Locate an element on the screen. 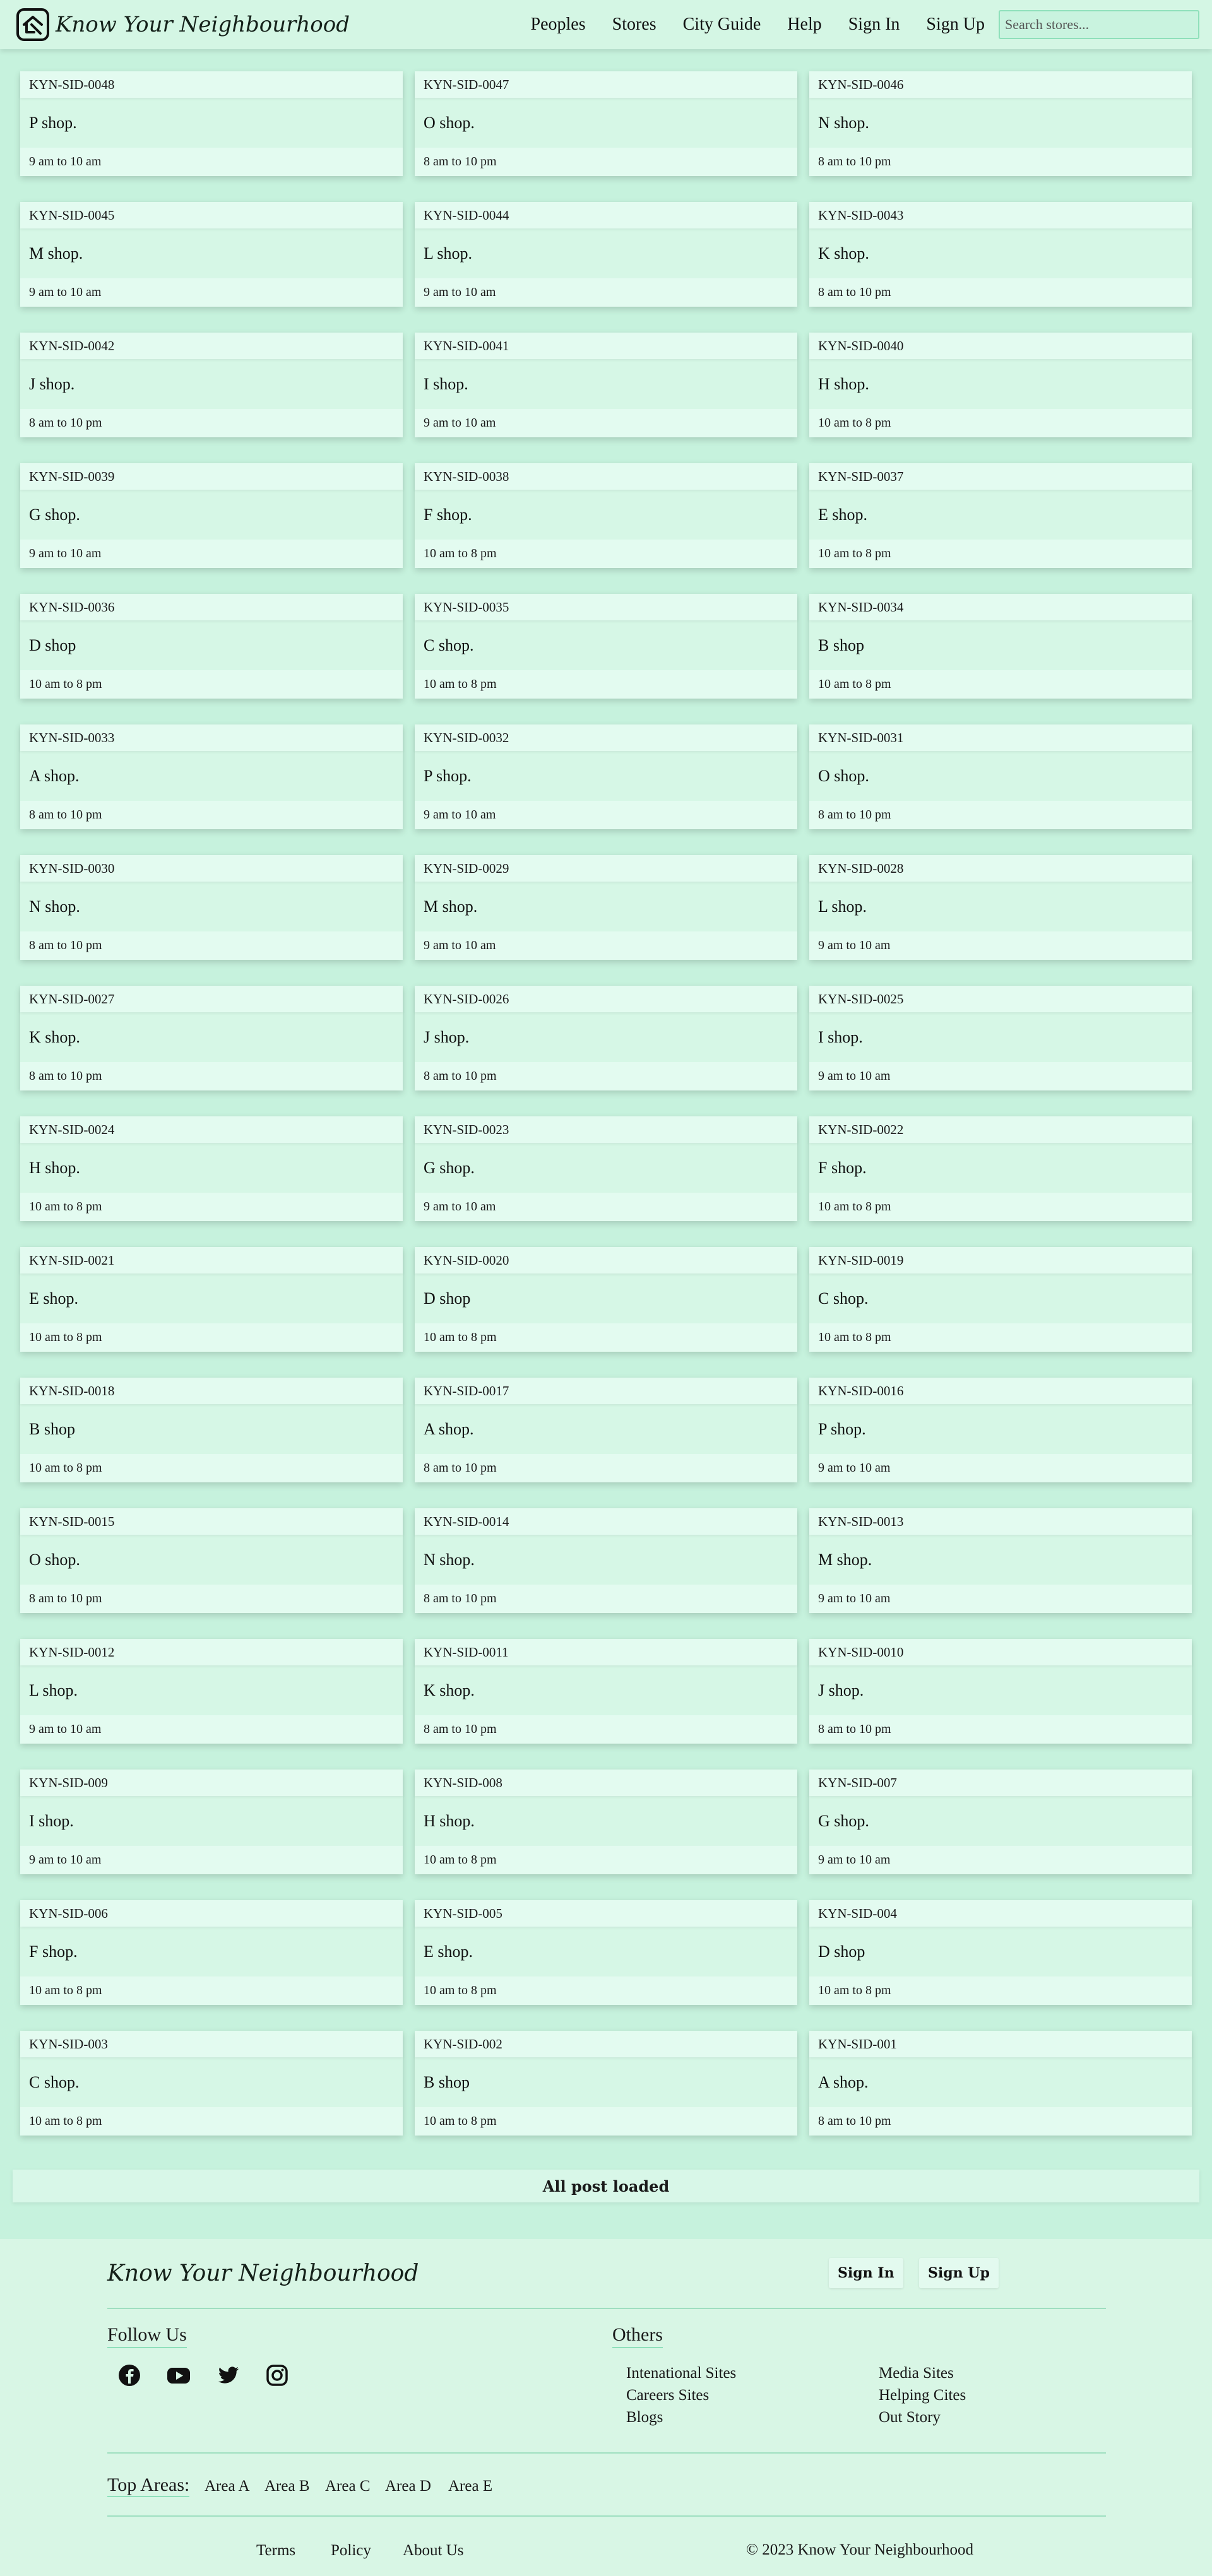  store-card: KYN-SID-006 F shop. 10 am to 8 pm is located at coordinates (211, 1952).